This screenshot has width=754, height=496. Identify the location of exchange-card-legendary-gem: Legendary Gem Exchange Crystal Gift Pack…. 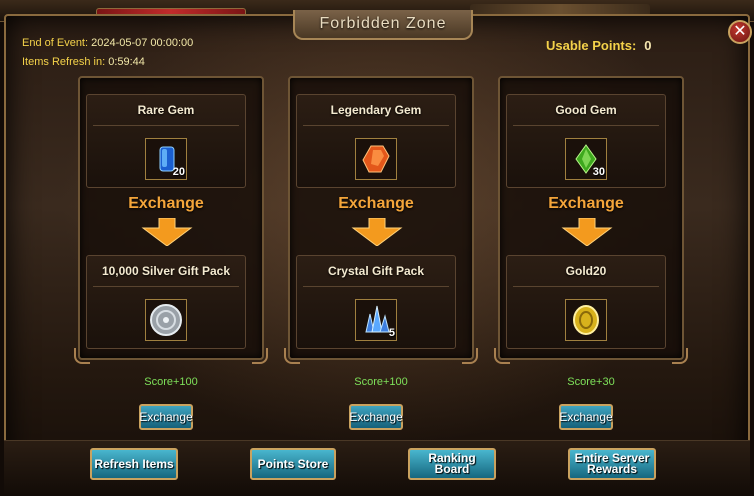
(381, 220).